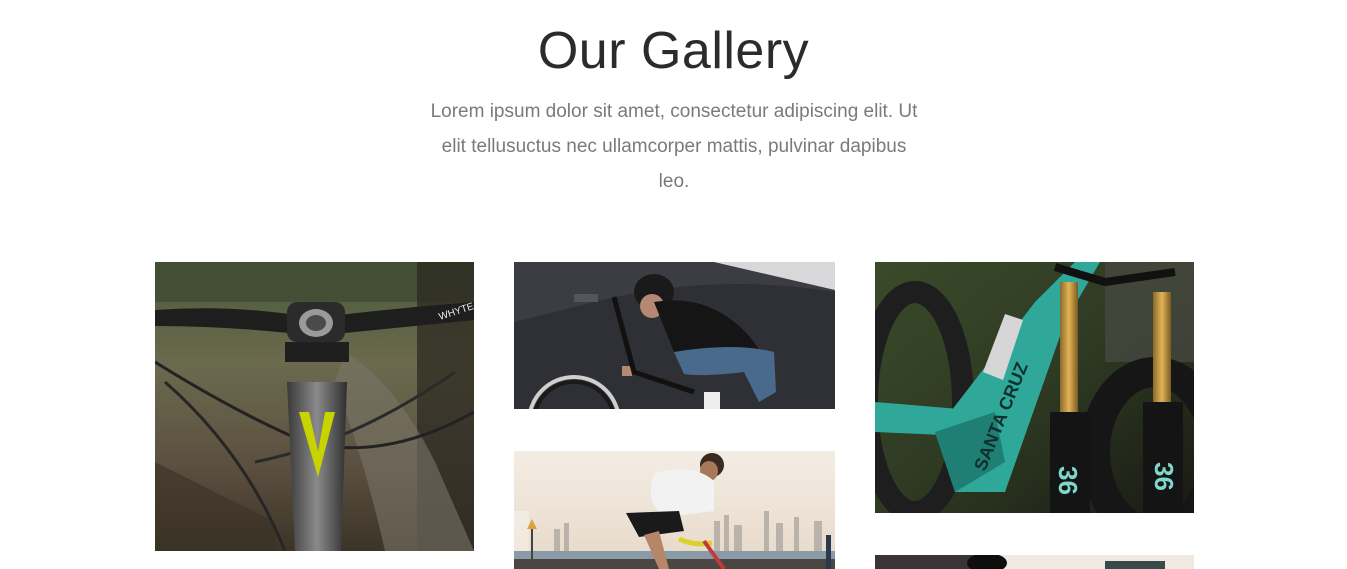 Image resolution: width=1347 pixels, height=569 pixels. I want to click on gallery-title: Our Gallery, so click(673, 51).